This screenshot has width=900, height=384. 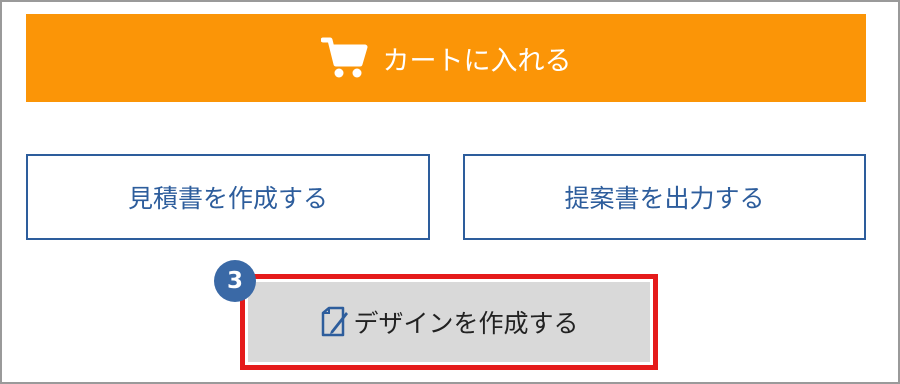 I want to click on create-design-label: デザインを作成する, so click(x=466, y=323).